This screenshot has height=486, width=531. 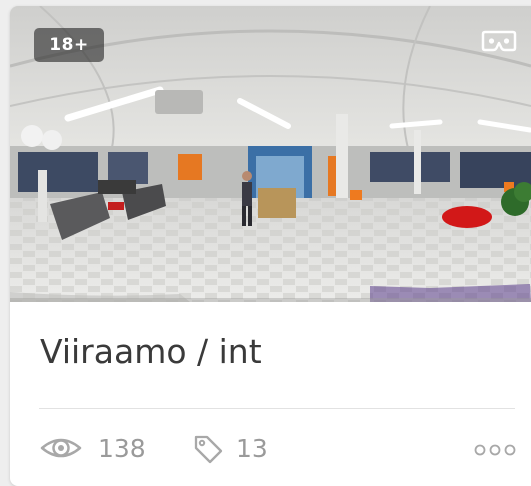 I want to click on more-dots-icon, so click(x=495, y=450).